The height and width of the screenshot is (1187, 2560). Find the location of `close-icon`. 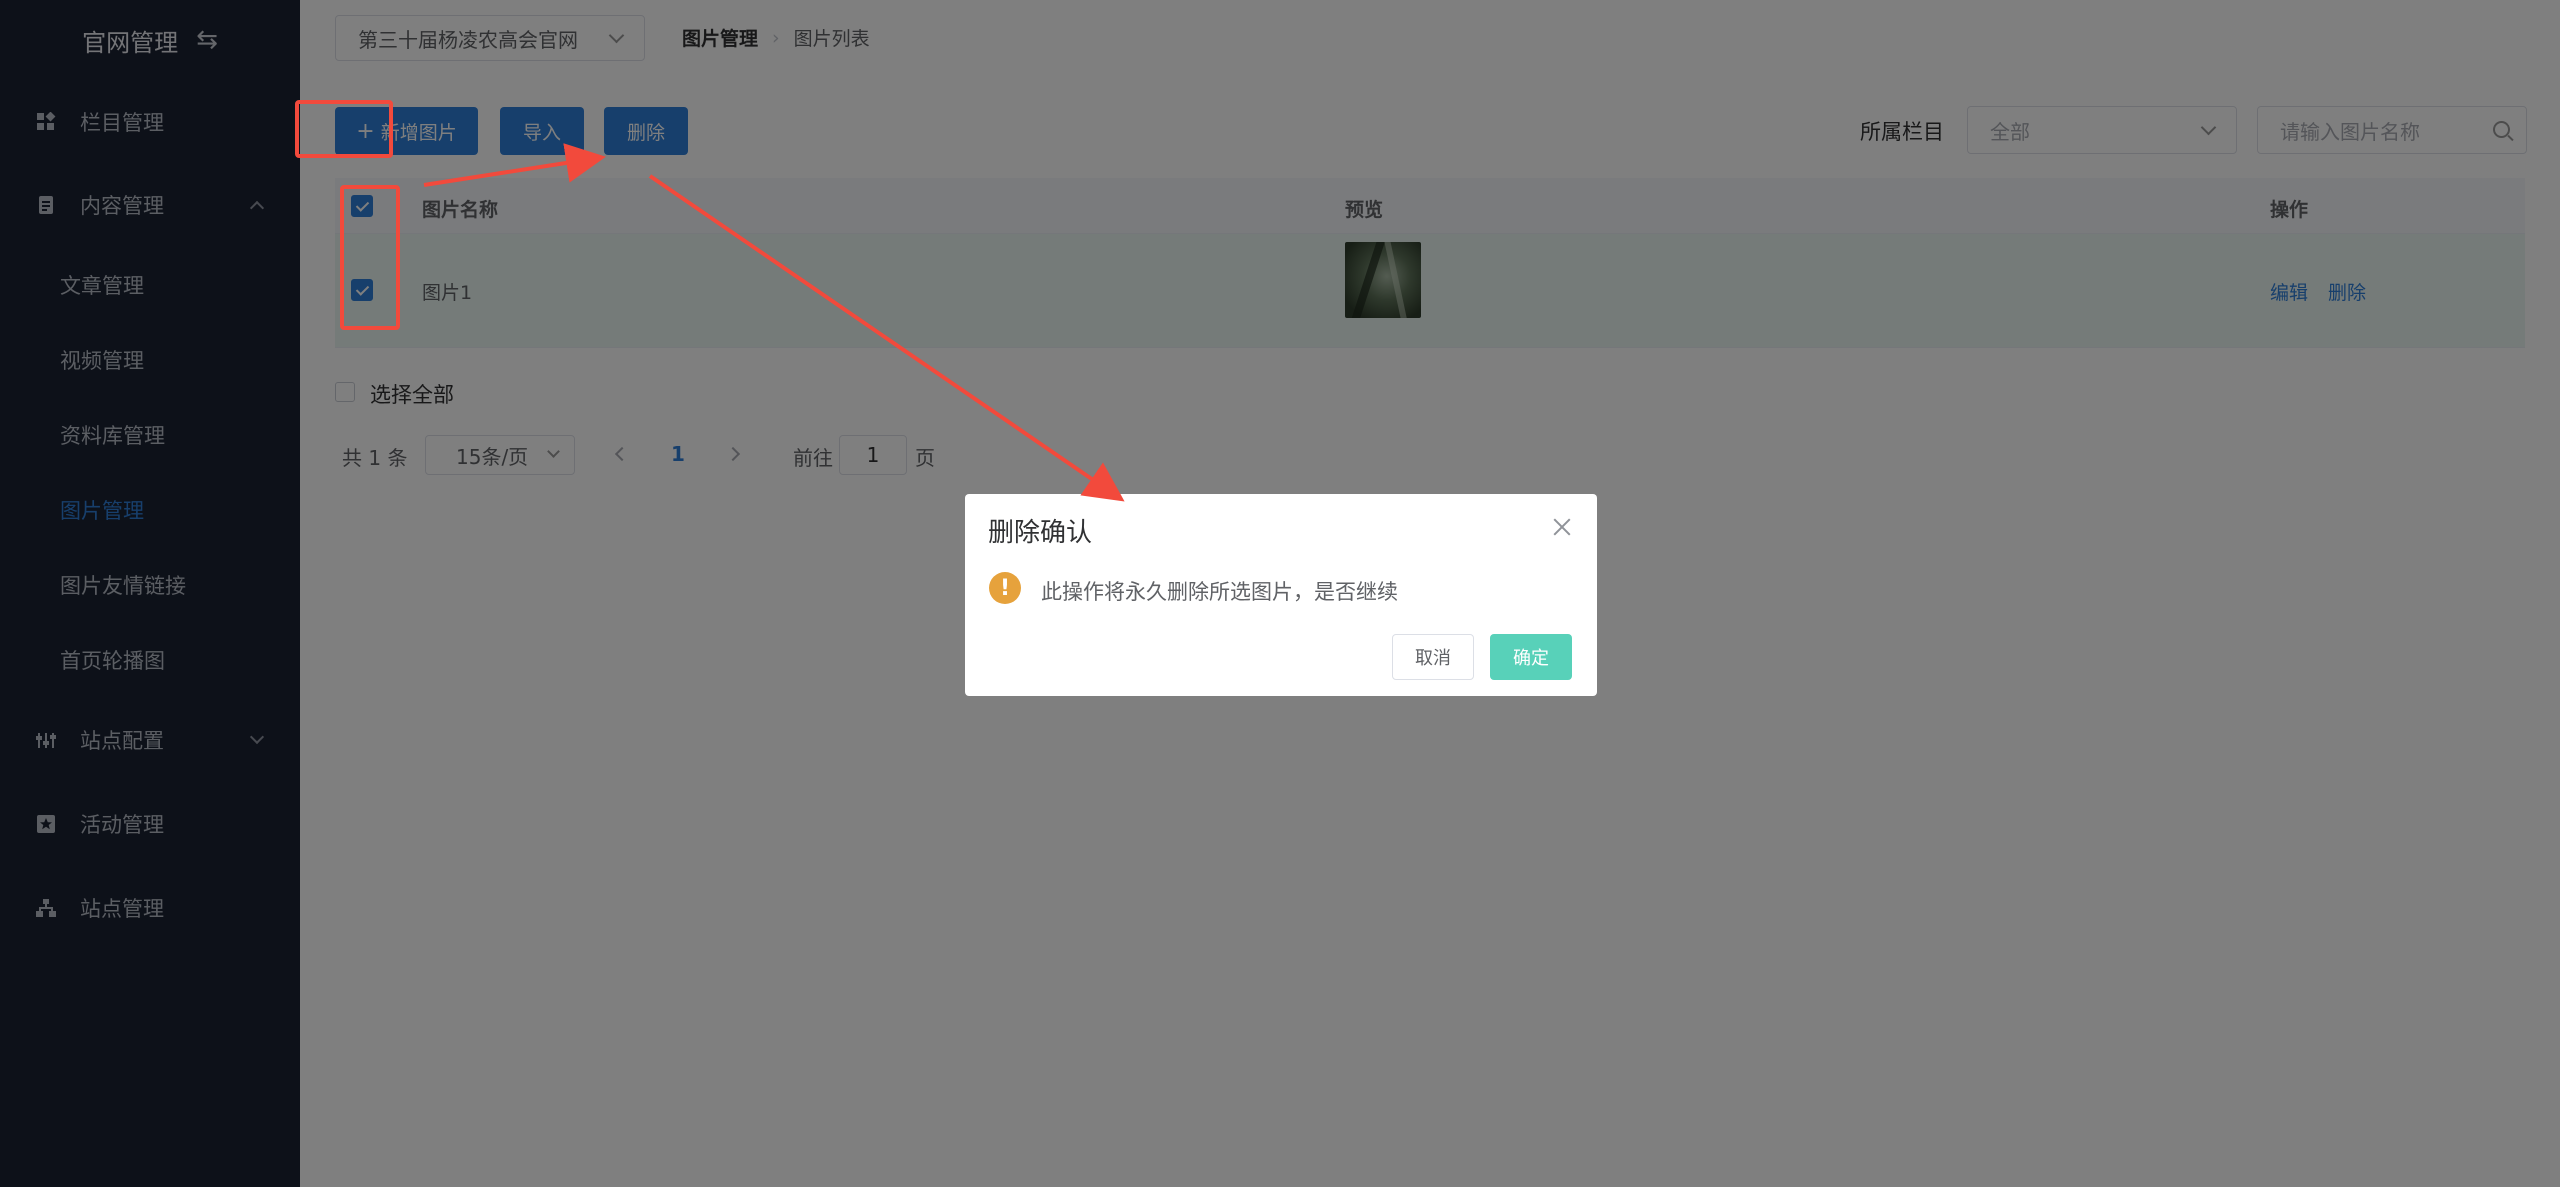

close-icon is located at coordinates (1562, 527).